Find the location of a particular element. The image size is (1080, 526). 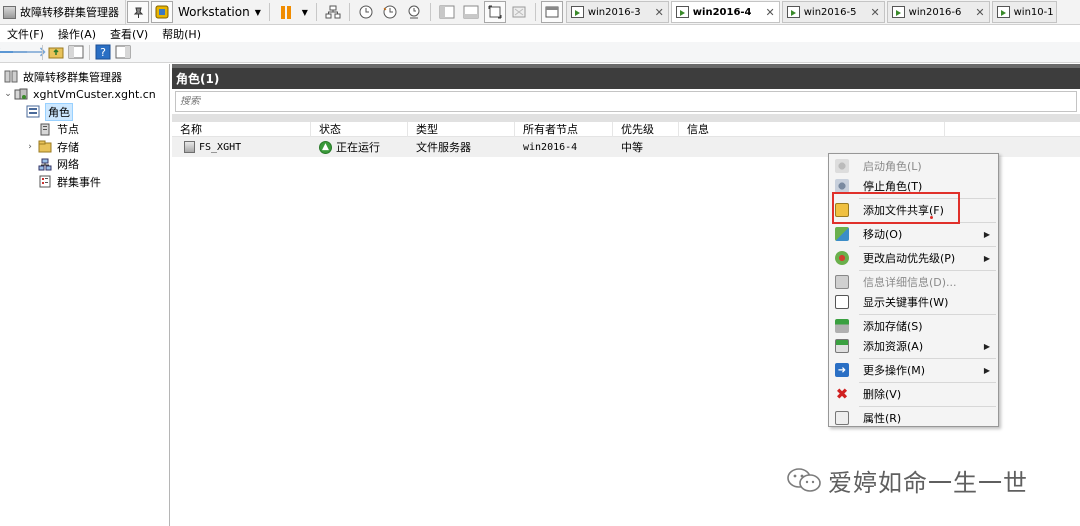

column-header-status: 状态 is located at coordinates (359, 129).